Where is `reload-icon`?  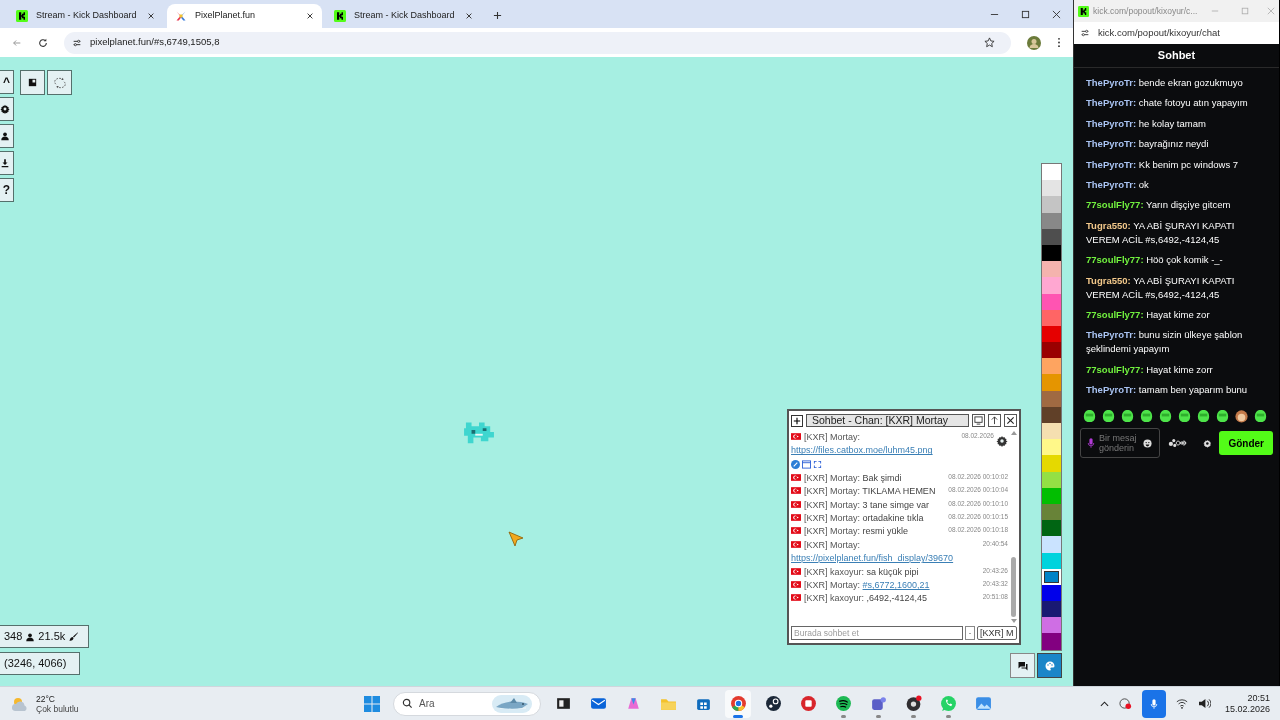 reload-icon is located at coordinates (43, 42).